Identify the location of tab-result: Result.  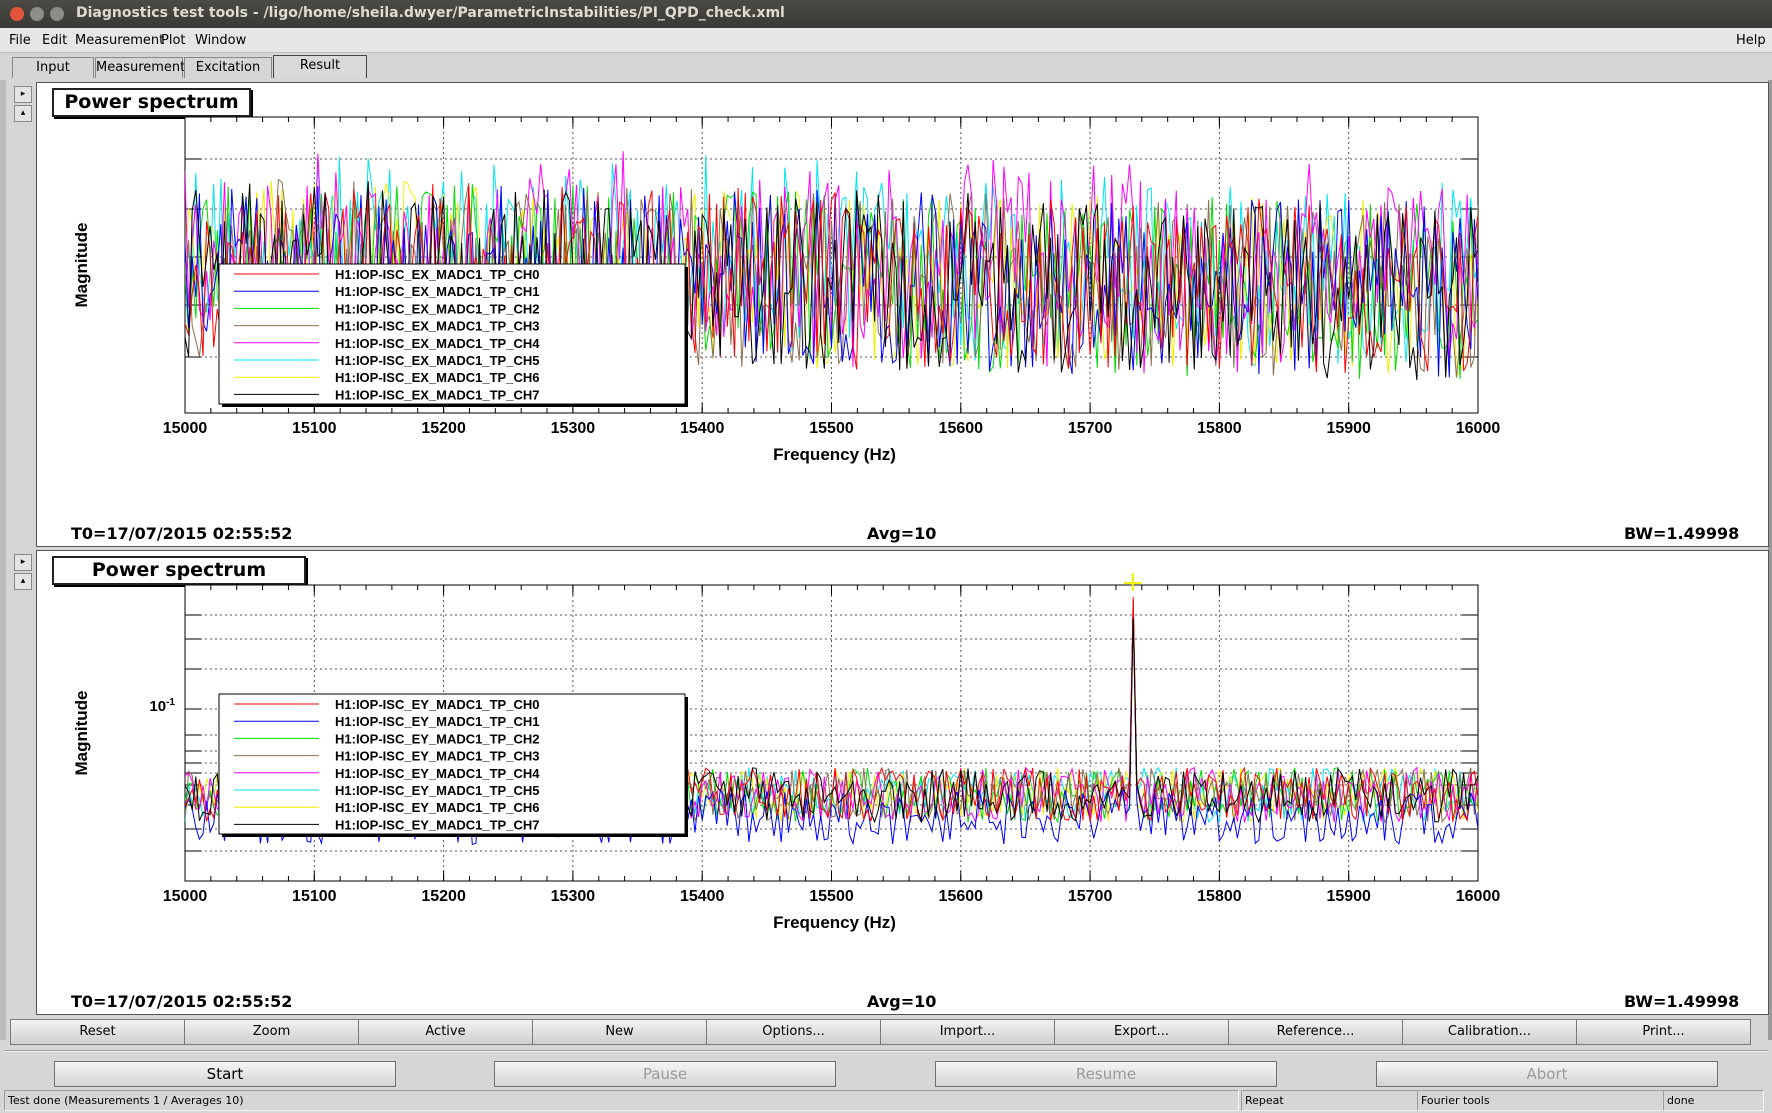
(320, 66).